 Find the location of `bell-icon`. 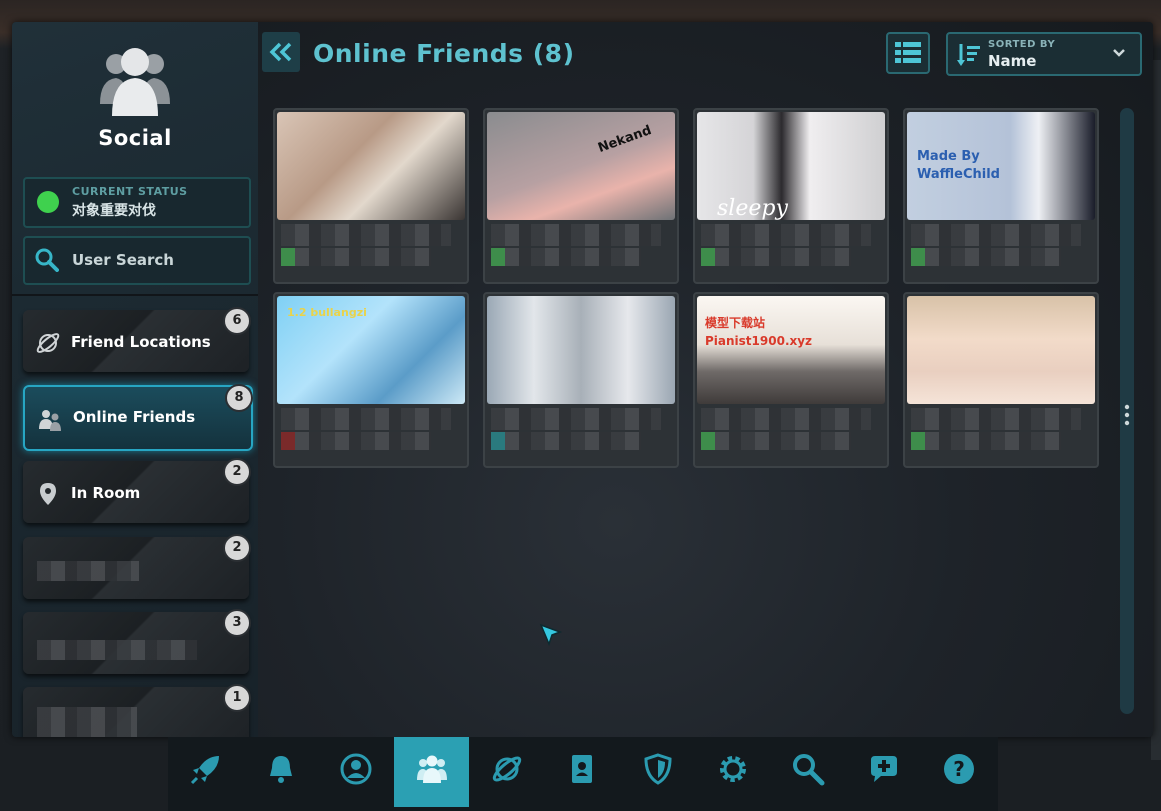

bell-icon is located at coordinates (281, 769).